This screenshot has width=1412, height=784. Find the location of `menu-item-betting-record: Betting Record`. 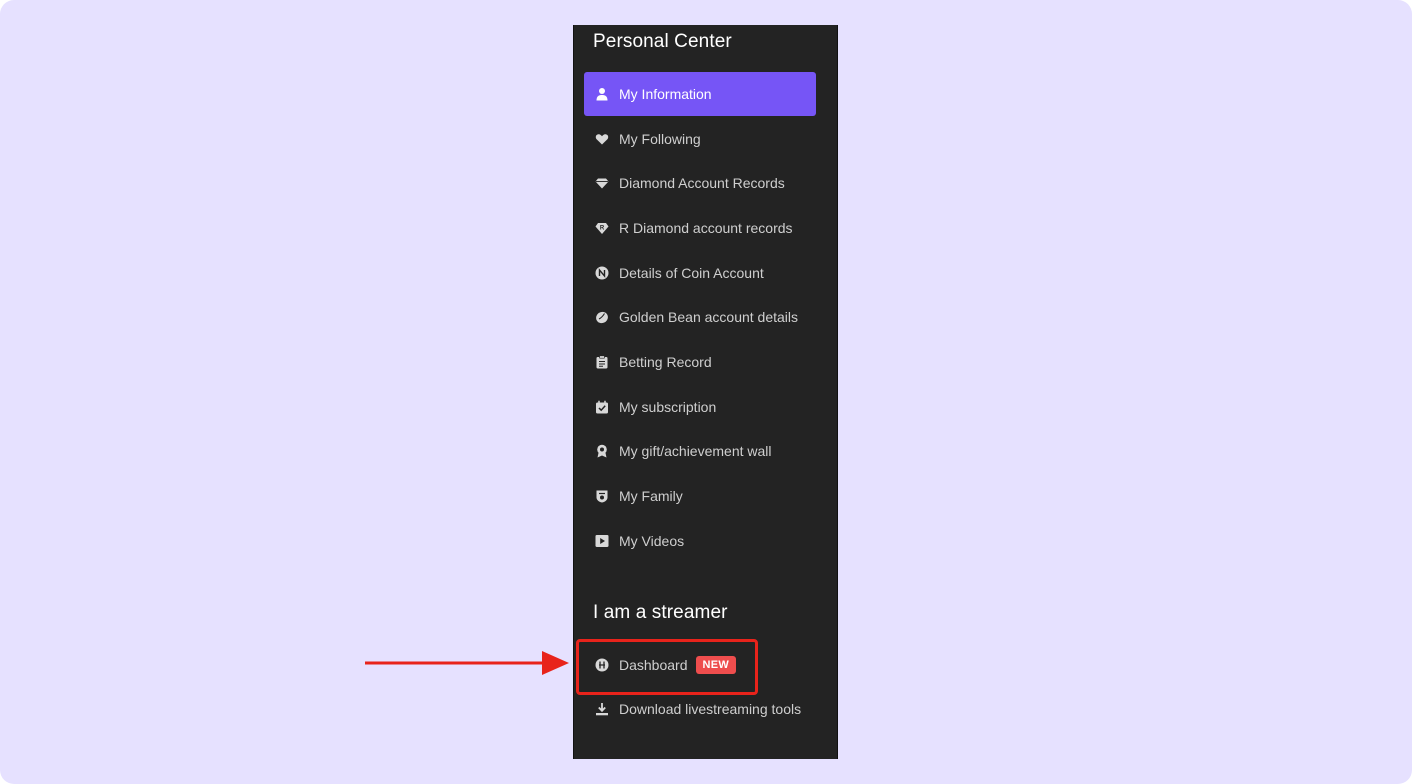

menu-item-betting-record: Betting Record is located at coordinates (700, 362).